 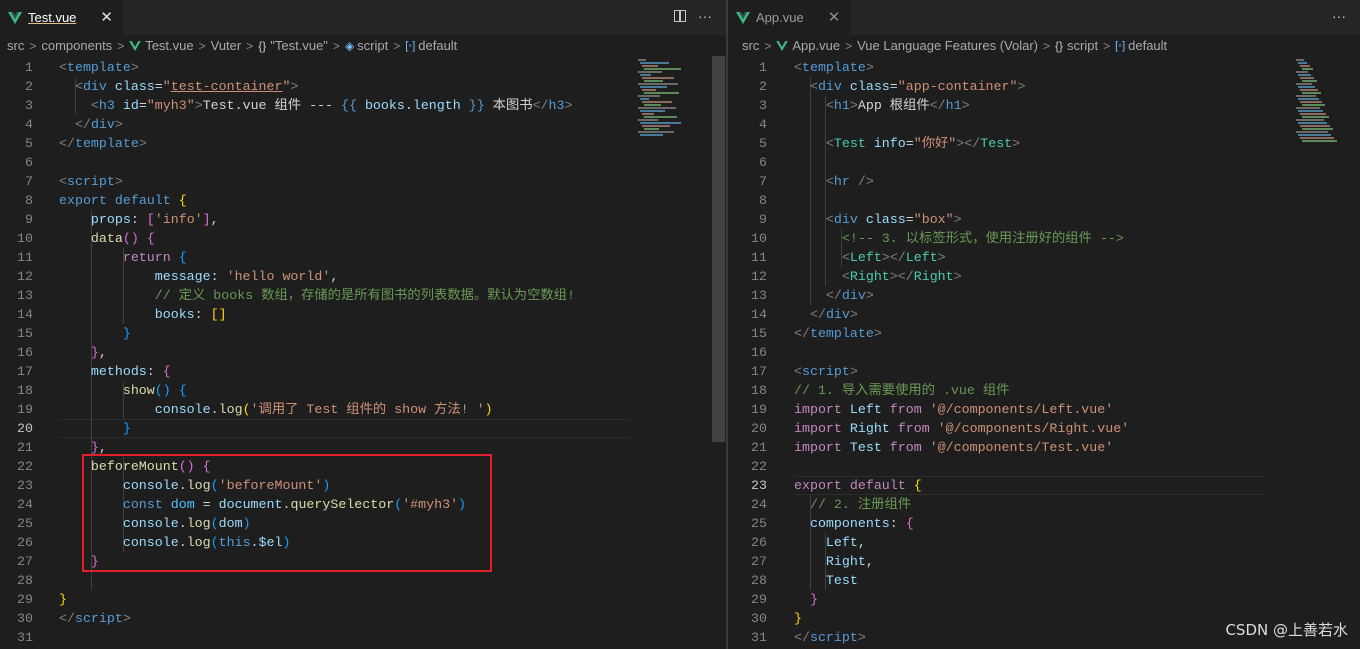 What do you see at coordinates (849, 105) in the screenshot?
I see `code-line: 3 <h1>App 根组件</h1>` at bounding box center [849, 105].